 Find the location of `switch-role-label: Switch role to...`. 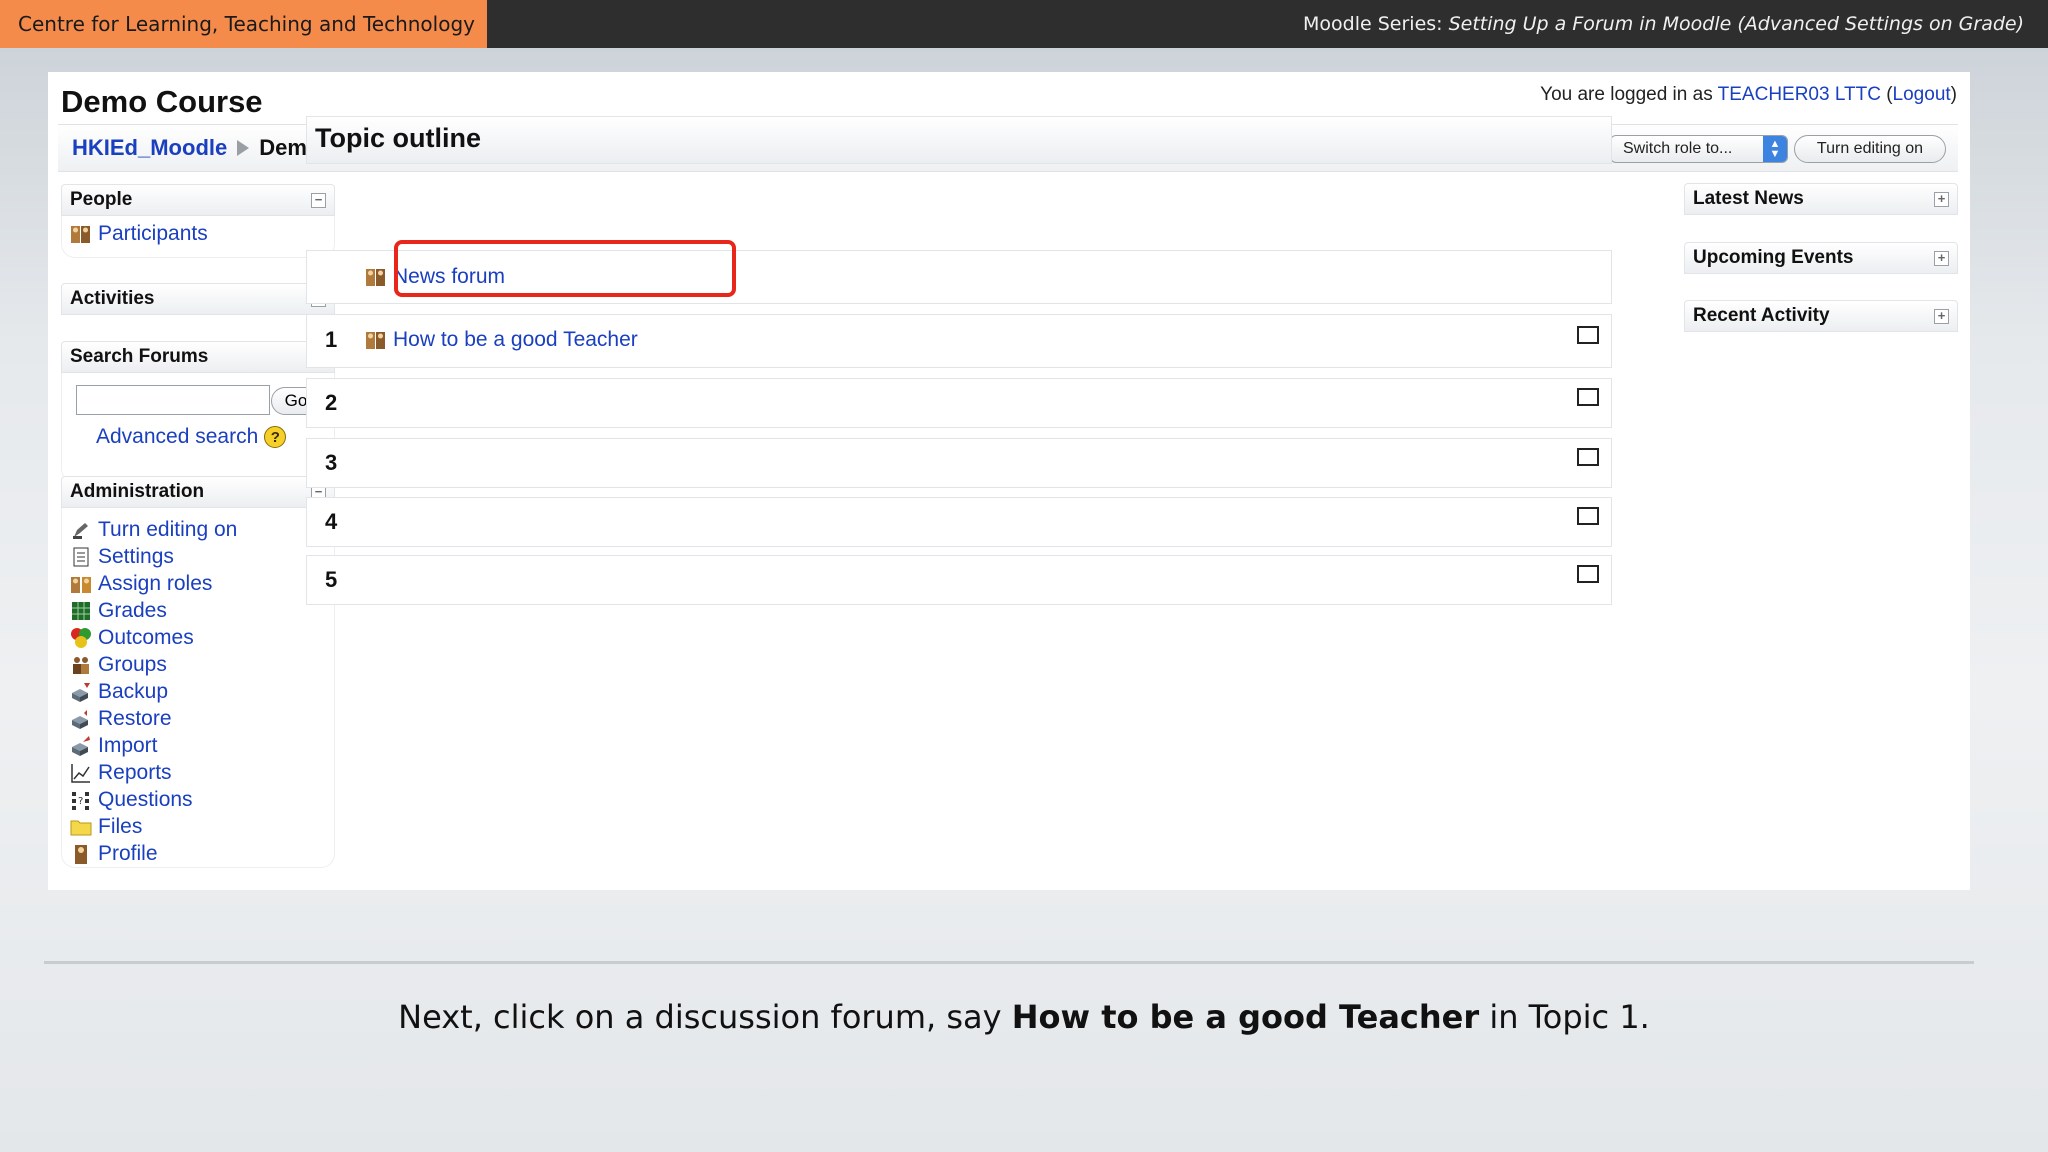

switch-role-label: Switch role to... is located at coordinates (1678, 148).